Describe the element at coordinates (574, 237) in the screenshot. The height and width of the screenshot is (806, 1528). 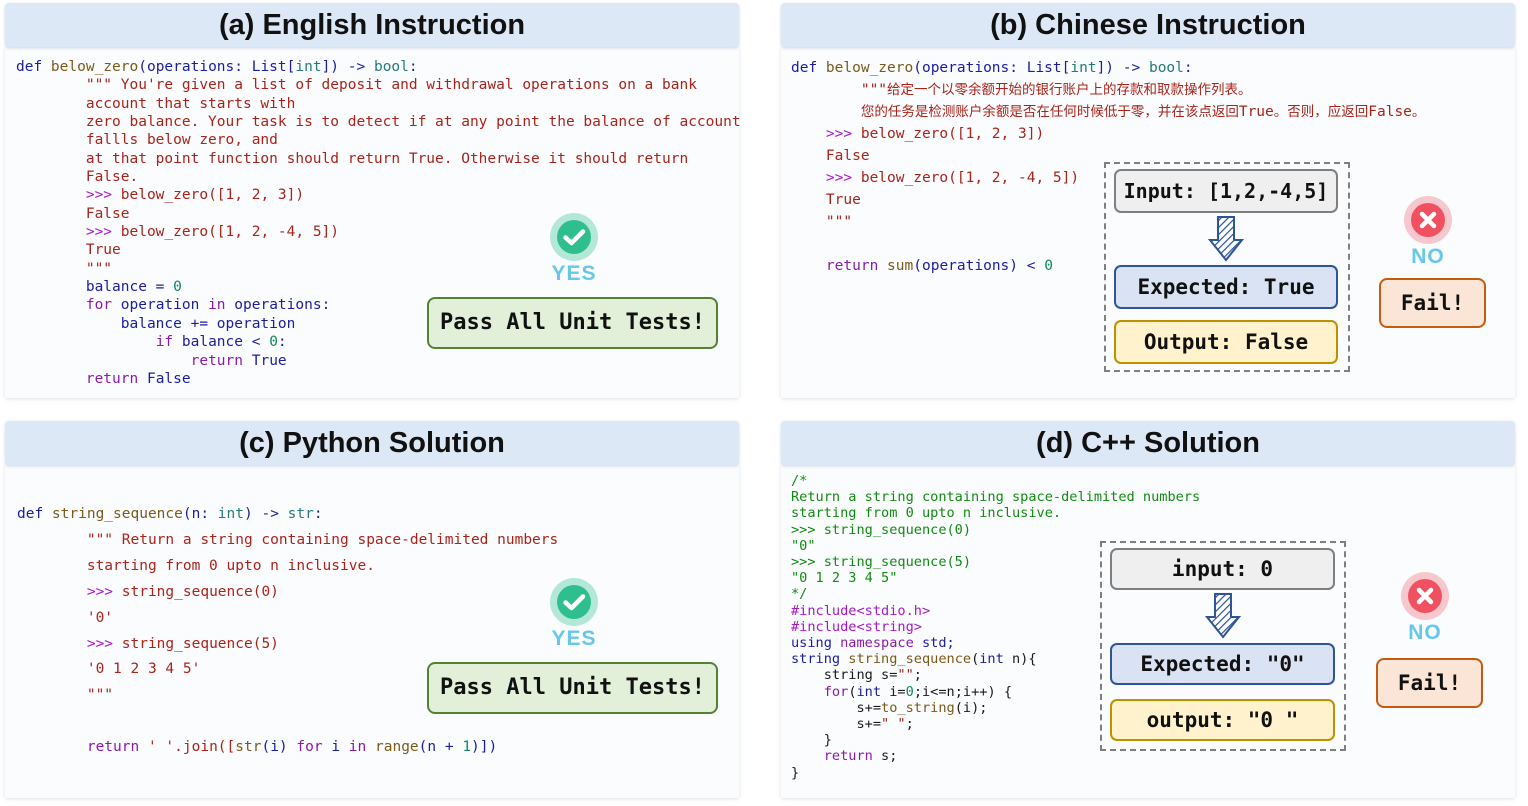
I see `check-circle-icon` at that location.